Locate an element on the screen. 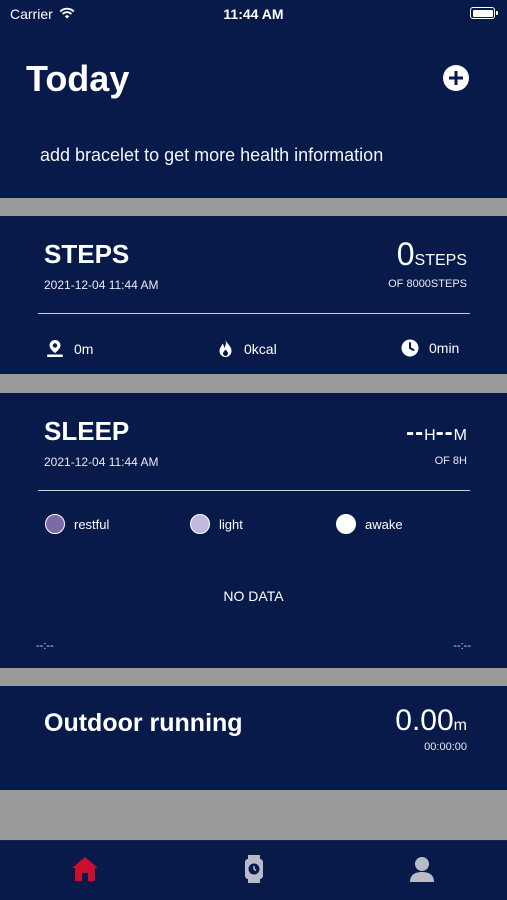  sleep-goal: OF 8H is located at coordinates (450, 461).